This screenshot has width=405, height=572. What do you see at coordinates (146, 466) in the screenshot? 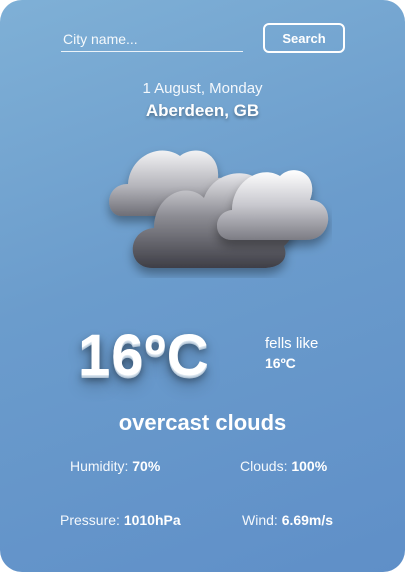
I see `humidity-value: 70%` at bounding box center [146, 466].